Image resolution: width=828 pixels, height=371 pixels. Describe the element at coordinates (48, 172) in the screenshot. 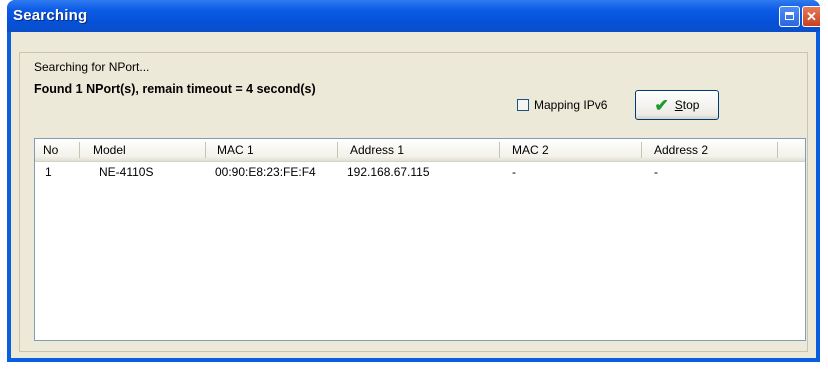

I see `cell-no: 1` at that location.